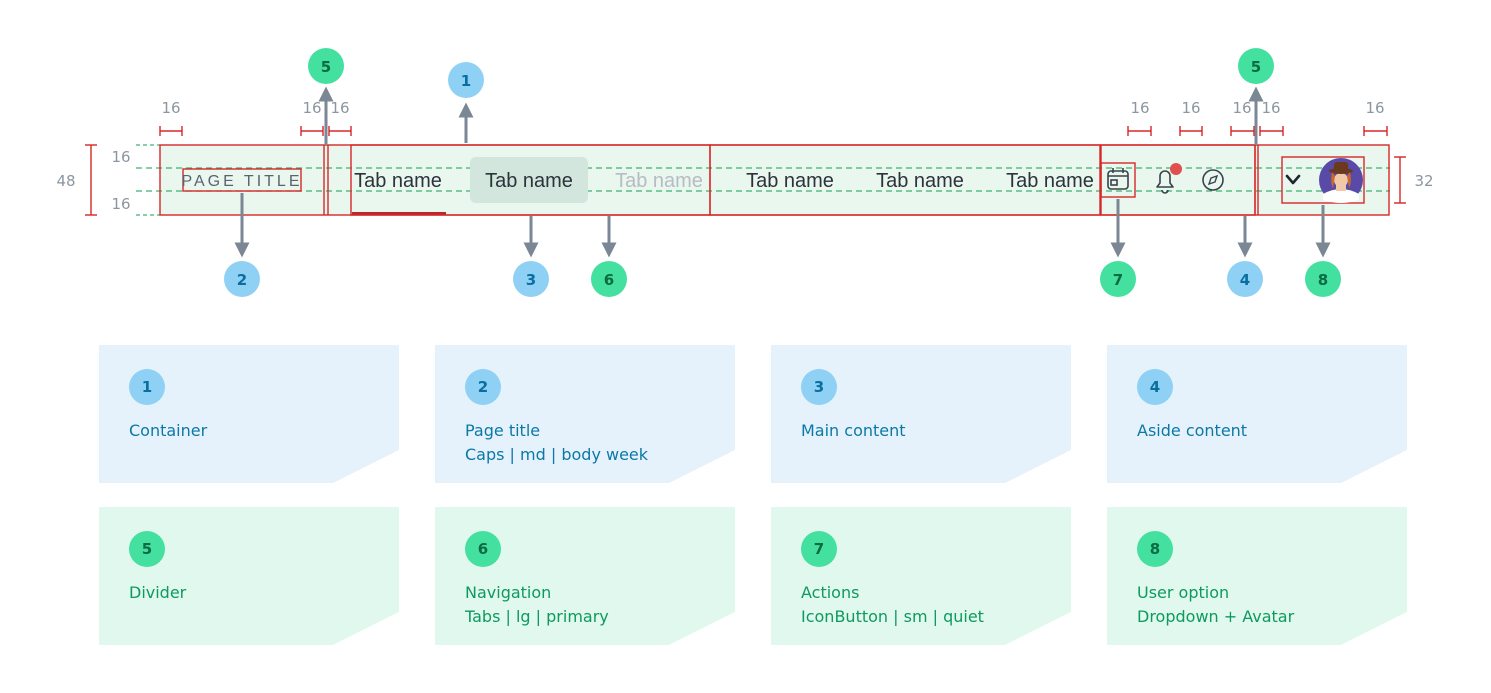 Image resolution: width=1491 pixels, height=693 pixels. I want to click on tab-2: Tab name, so click(529, 181).